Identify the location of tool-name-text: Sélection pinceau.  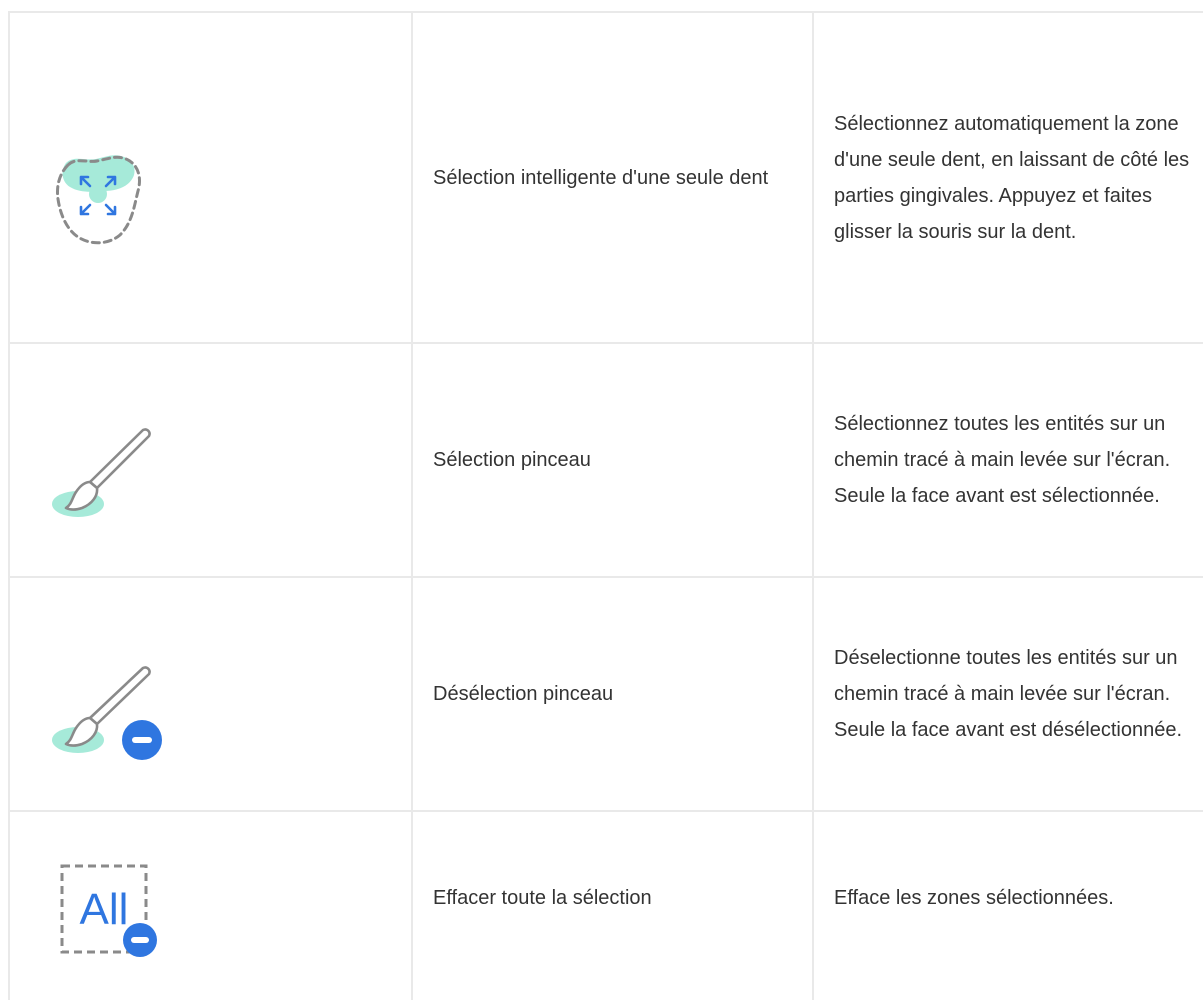
(512, 460).